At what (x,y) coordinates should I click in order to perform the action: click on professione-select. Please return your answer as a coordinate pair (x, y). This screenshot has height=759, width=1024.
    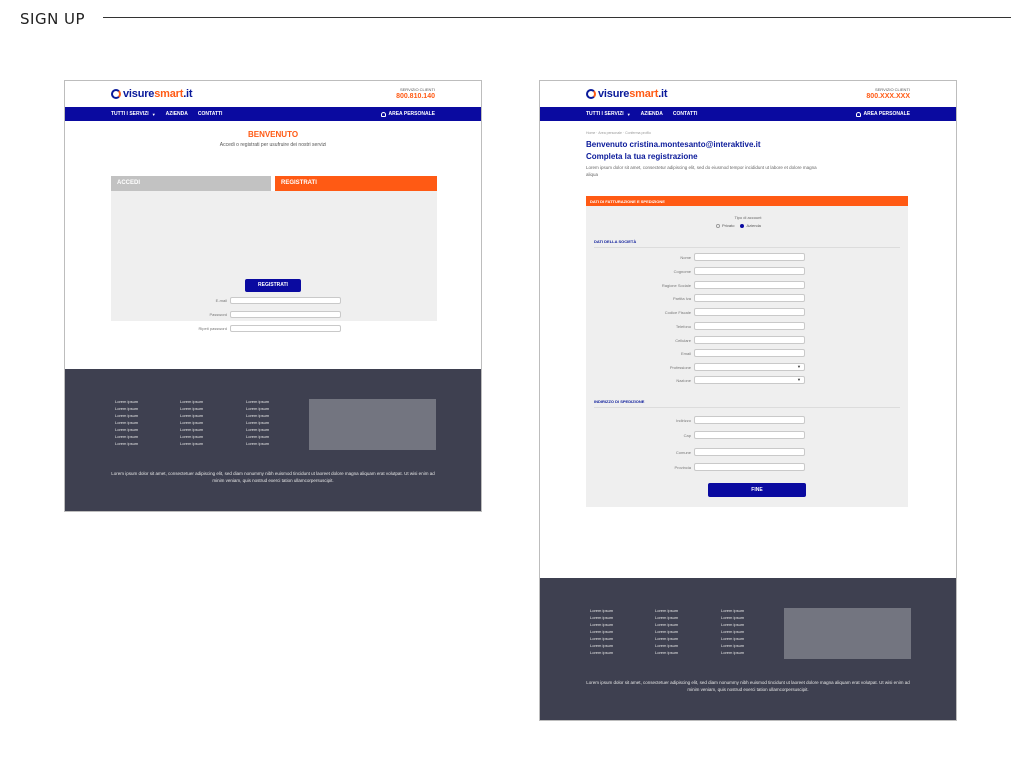
    Looking at the image, I should click on (749, 367).